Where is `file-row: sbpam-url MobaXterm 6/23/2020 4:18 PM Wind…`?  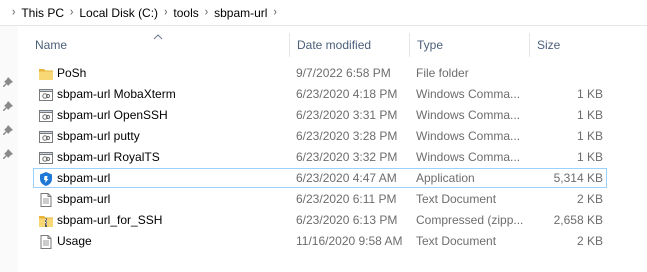
file-row: sbpam-url MobaXterm 6/23/2020 4:18 PM Wind… is located at coordinates (320, 94).